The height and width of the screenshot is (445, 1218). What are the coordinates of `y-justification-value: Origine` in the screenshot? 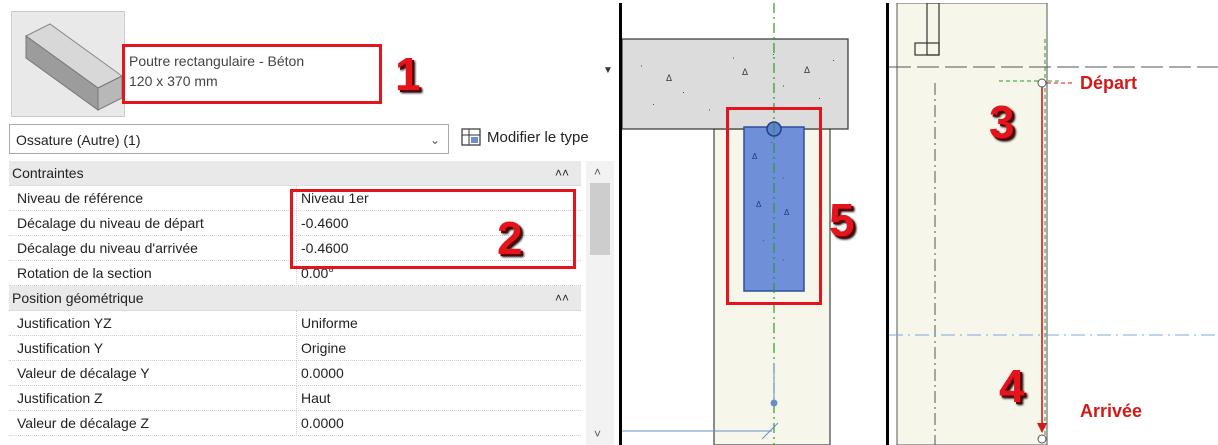 It's located at (430, 347).